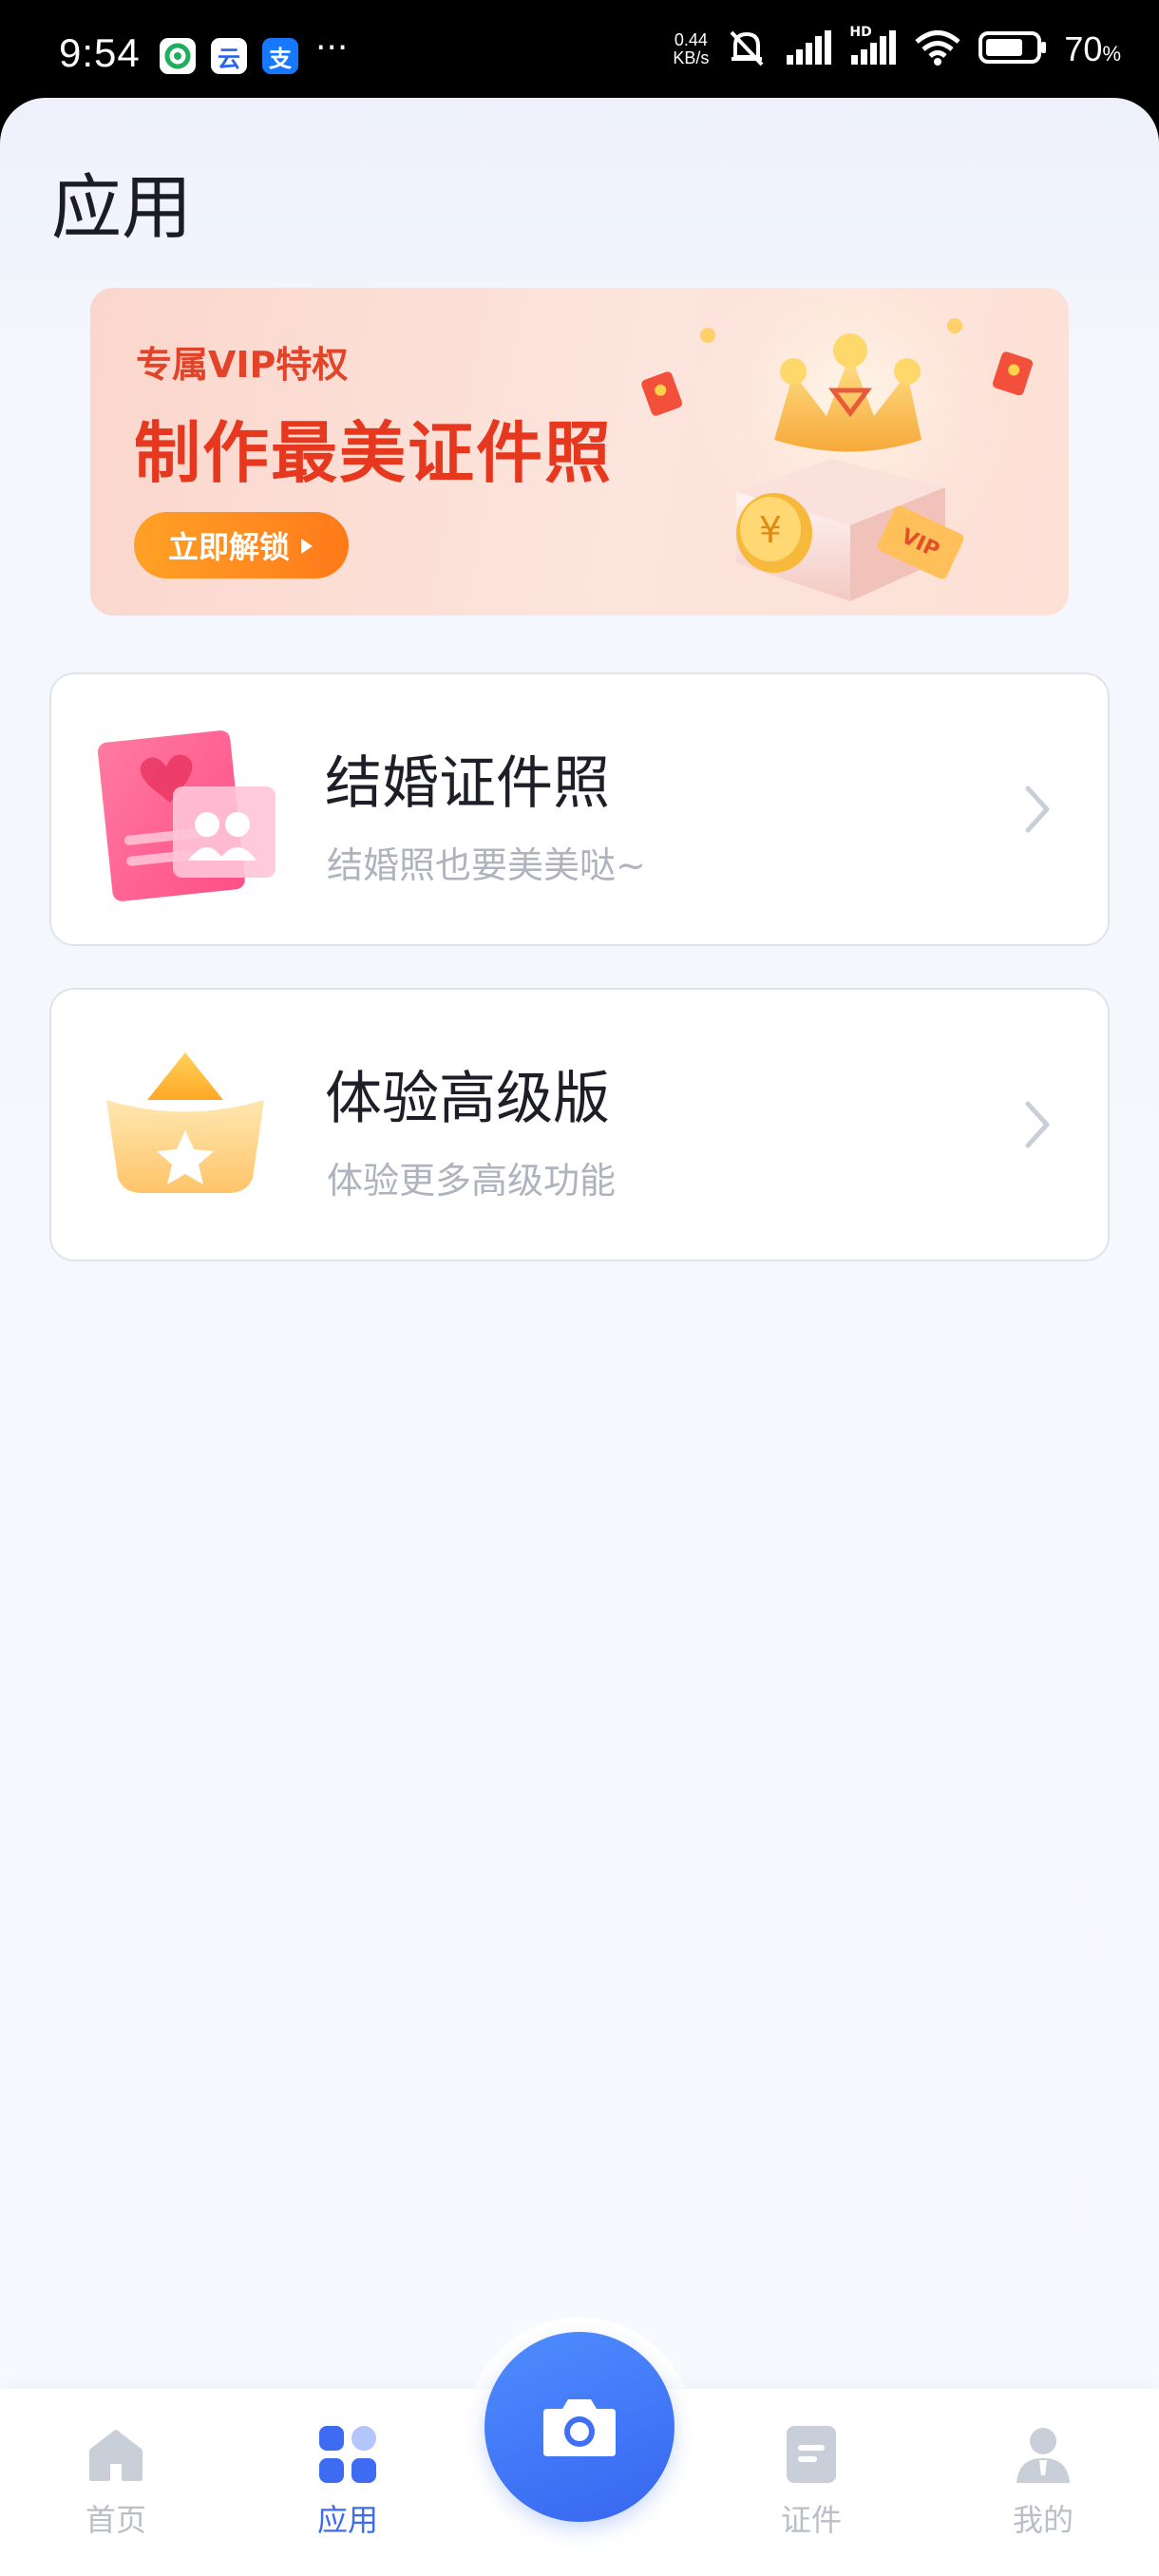 The height and width of the screenshot is (2576, 1159). I want to click on card-title: 体验高级版, so click(467, 1099).